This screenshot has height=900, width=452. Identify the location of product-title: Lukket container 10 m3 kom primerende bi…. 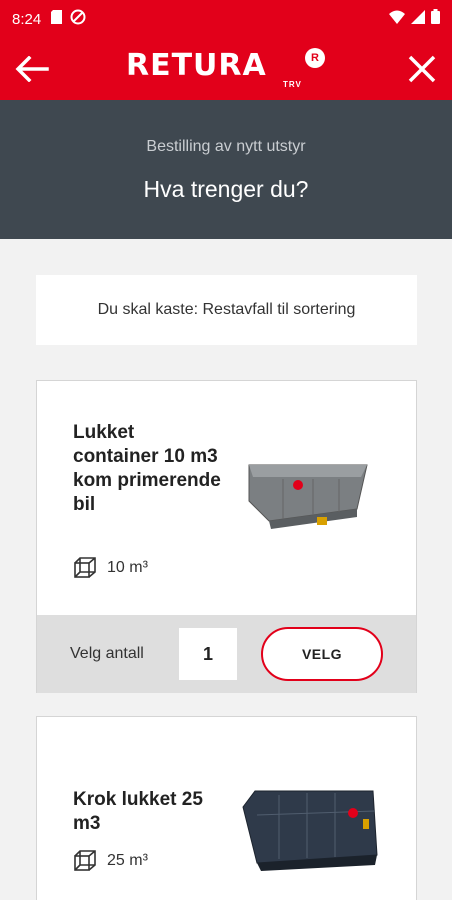
(147, 468).